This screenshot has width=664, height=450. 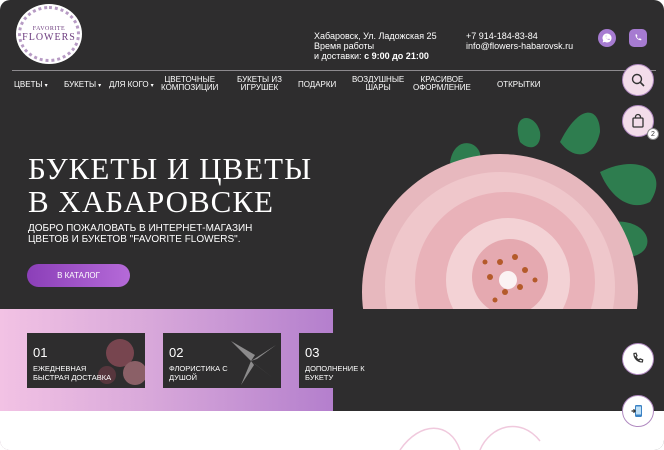 What do you see at coordinates (442, 87) in the screenshot?
I see `nav-label: оформление` at bounding box center [442, 87].